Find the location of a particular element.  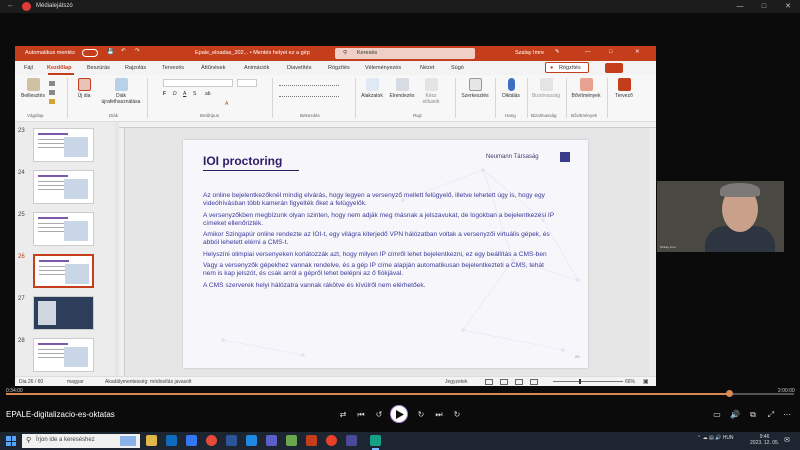

slideshow-view-button is located at coordinates (534, 382).